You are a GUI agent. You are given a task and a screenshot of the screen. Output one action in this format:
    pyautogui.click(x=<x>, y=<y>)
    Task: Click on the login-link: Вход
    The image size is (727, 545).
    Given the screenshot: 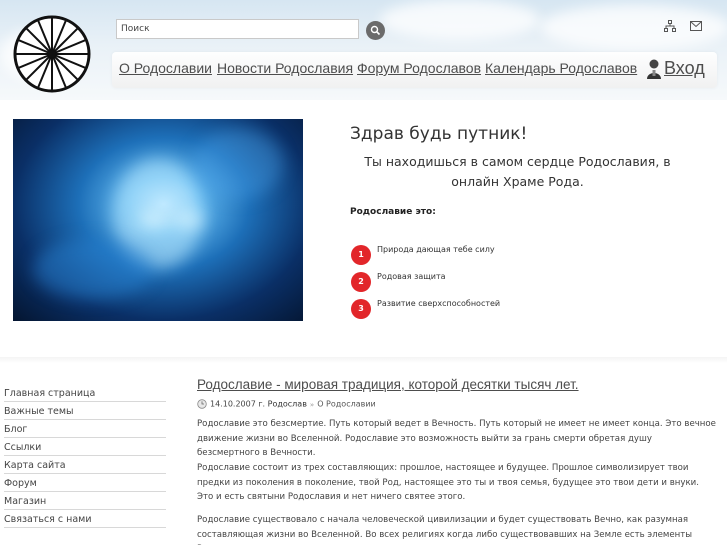 What is the action you would take?
    pyautogui.click(x=684, y=68)
    